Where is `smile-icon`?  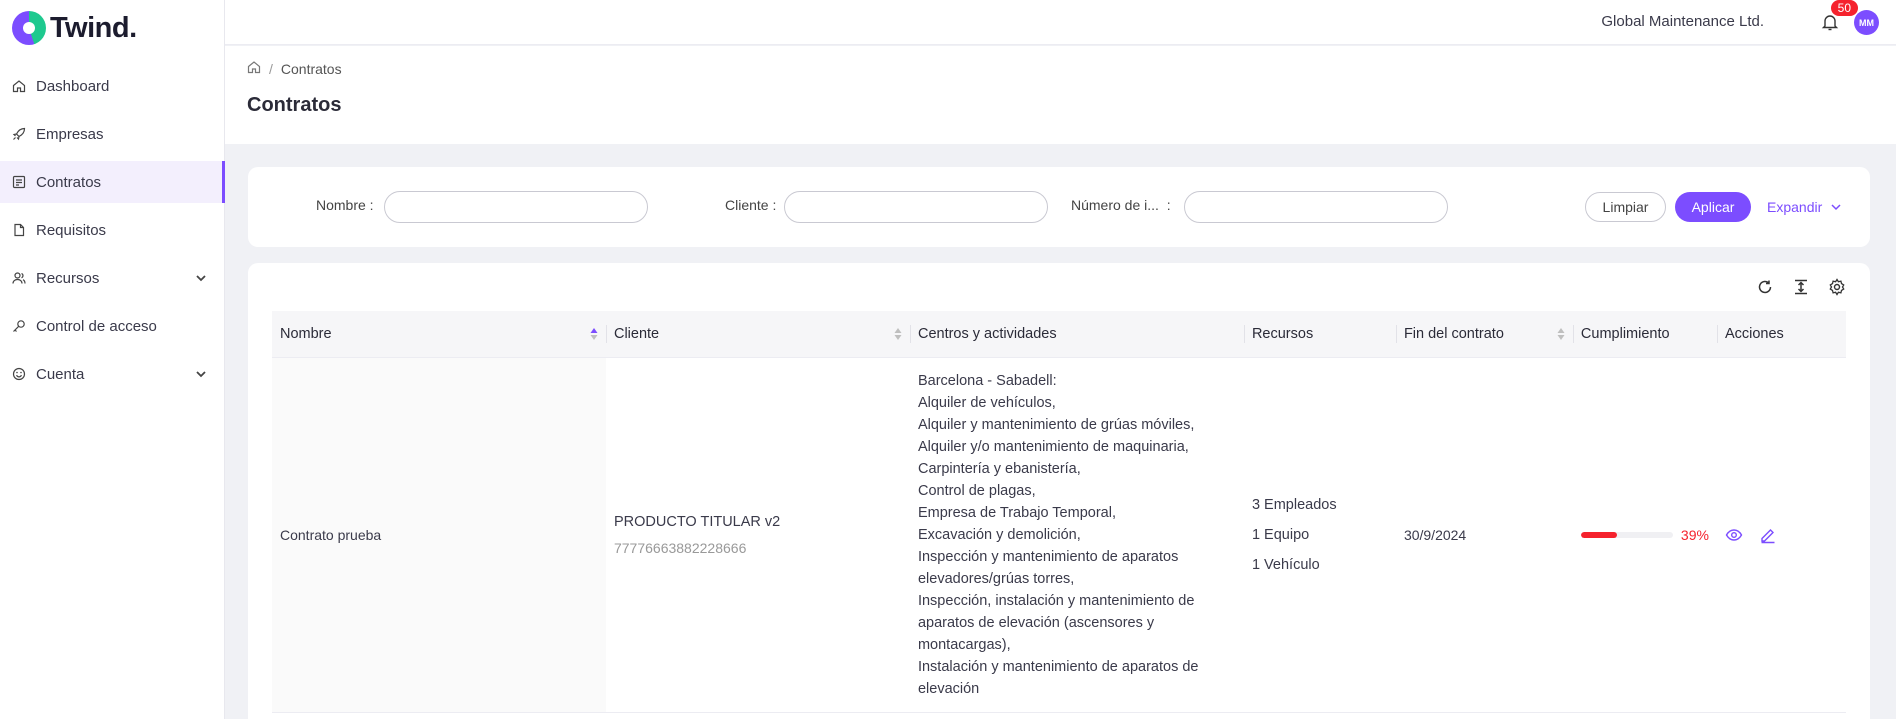
smile-icon is located at coordinates (19, 374).